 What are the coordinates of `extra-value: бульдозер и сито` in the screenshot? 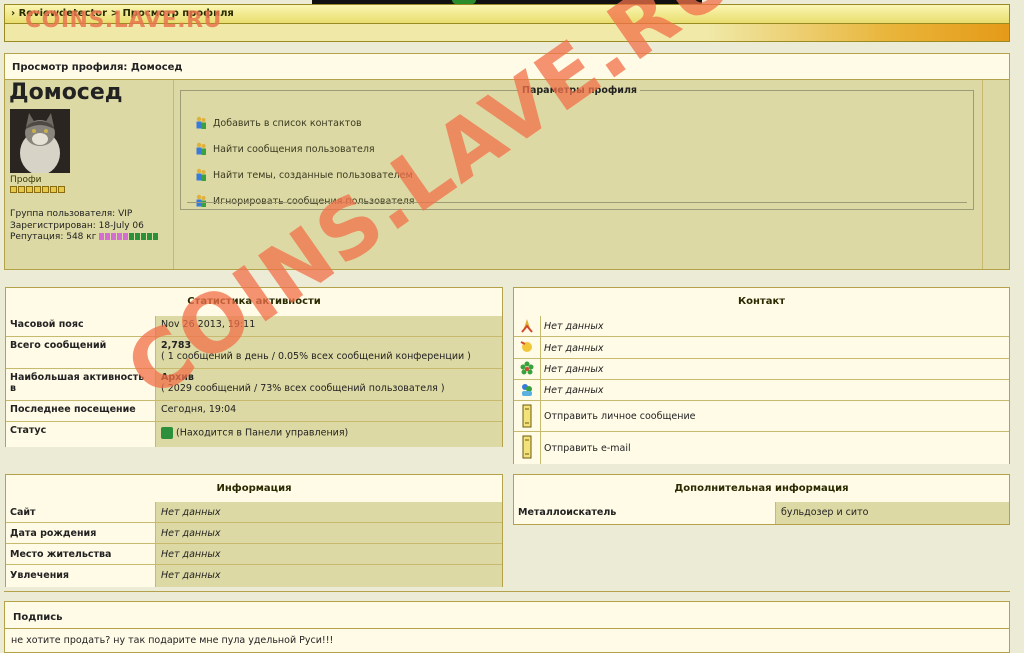 It's located at (892, 513).